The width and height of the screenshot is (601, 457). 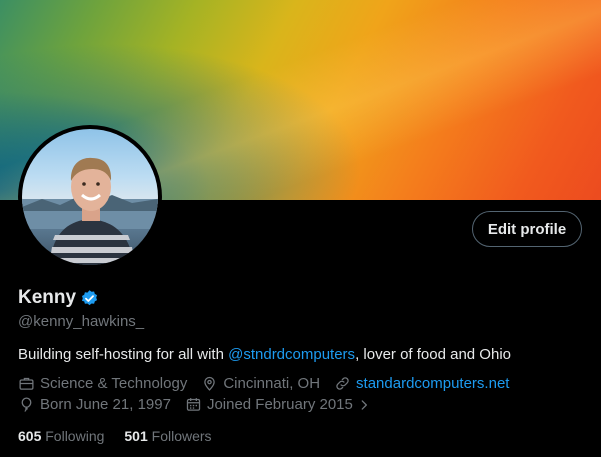 I want to click on followers-label: Followers, so click(x=181, y=436).